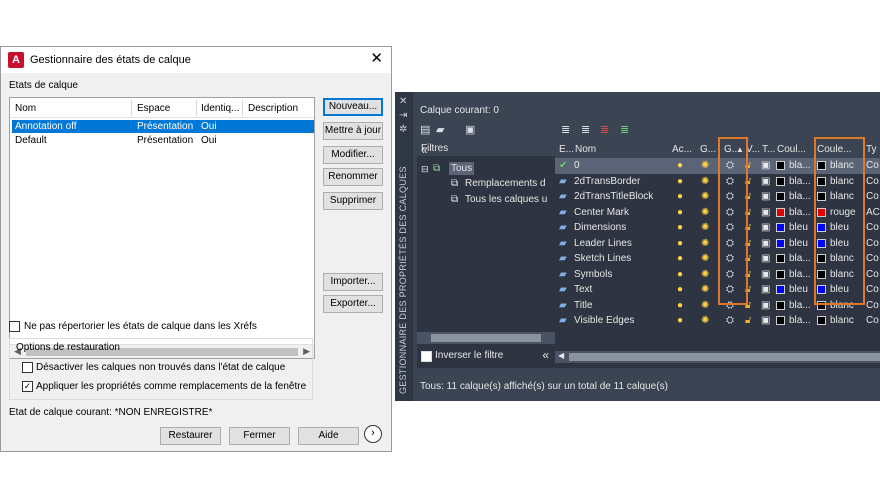  What do you see at coordinates (440, 129) in the screenshot?
I see `new-group-filter-icon: ▰` at bounding box center [440, 129].